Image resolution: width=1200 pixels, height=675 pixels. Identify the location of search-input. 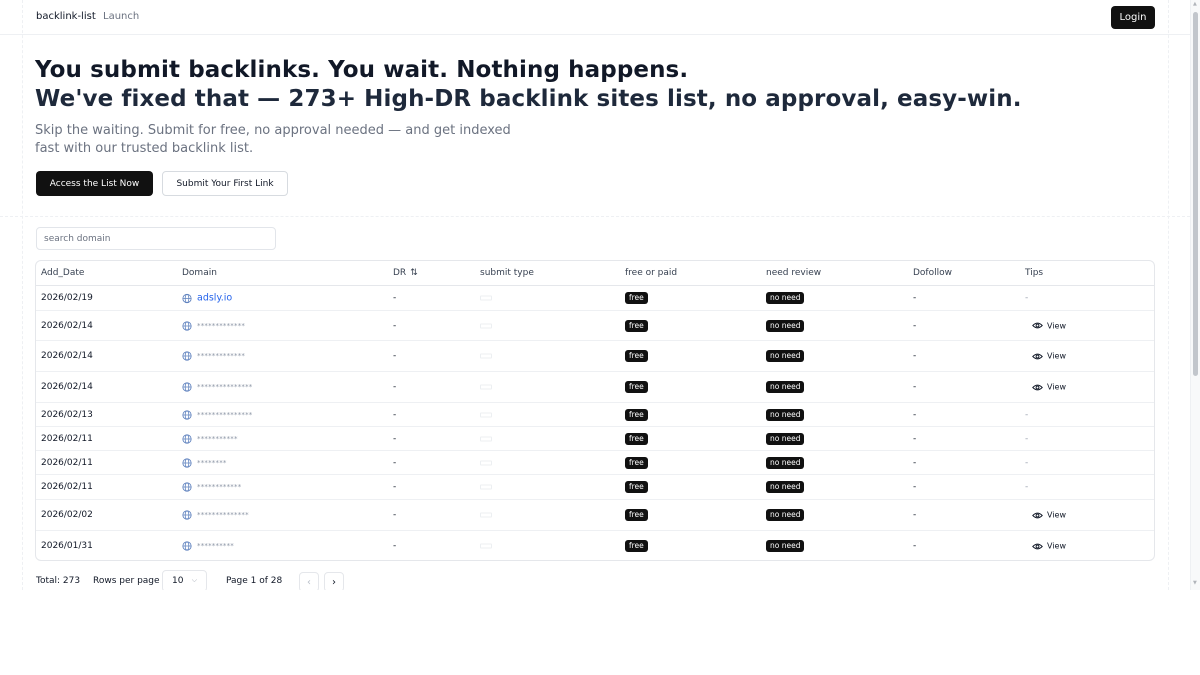
(156, 238).